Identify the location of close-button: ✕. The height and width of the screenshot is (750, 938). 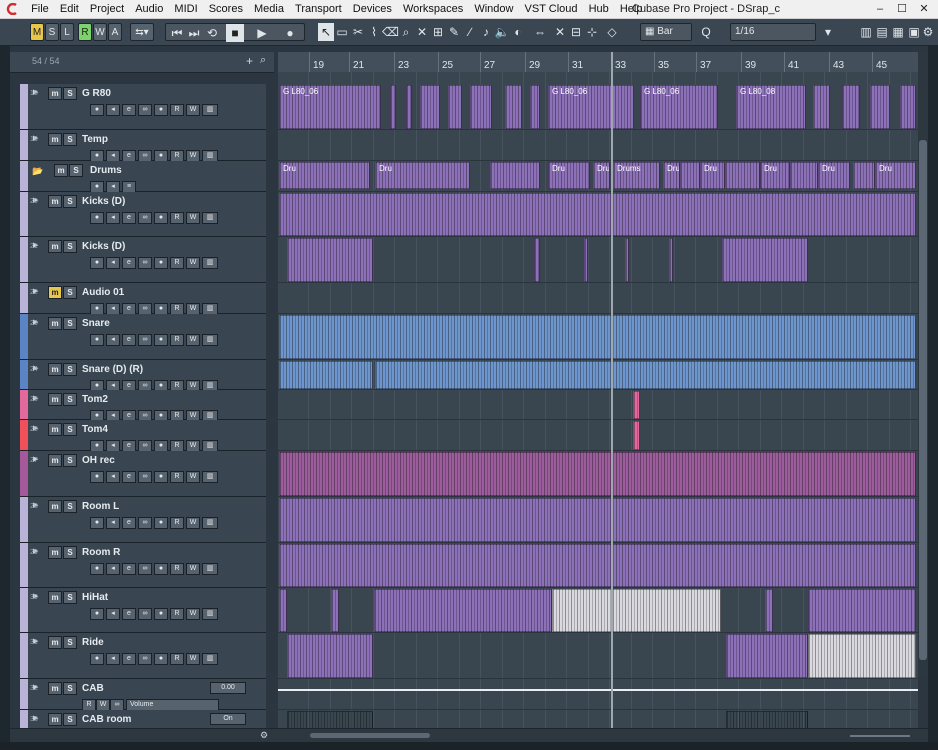
(924, 9).